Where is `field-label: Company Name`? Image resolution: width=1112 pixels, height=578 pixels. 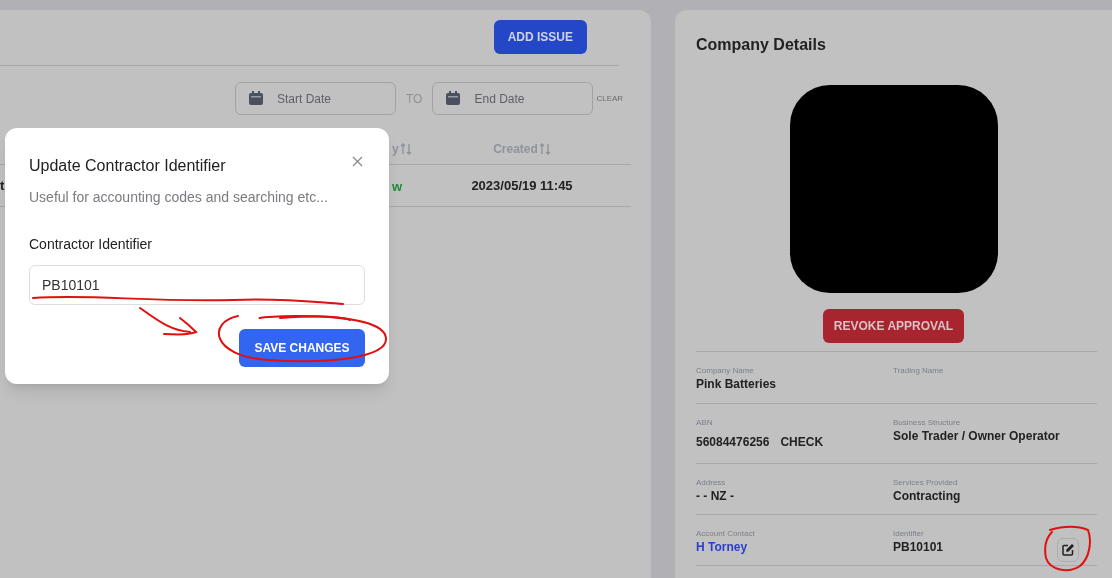
field-label: Company Name is located at coordinates (725, 371).